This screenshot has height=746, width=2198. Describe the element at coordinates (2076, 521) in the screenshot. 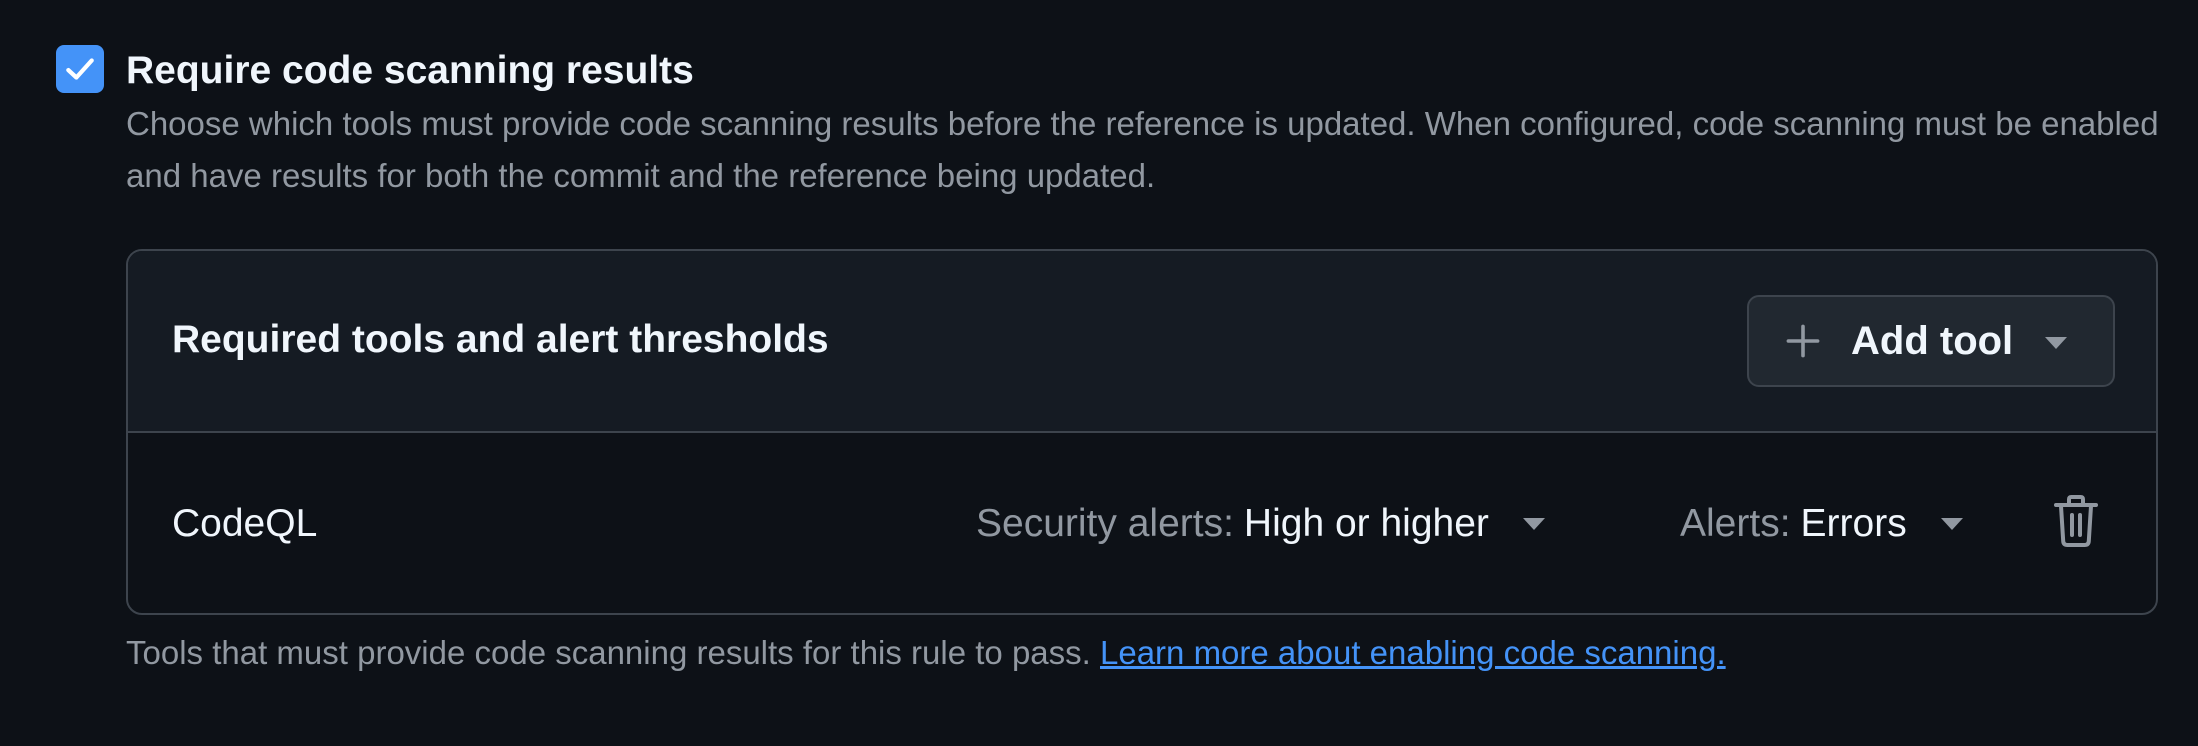

I see `trash-icon` at that location.